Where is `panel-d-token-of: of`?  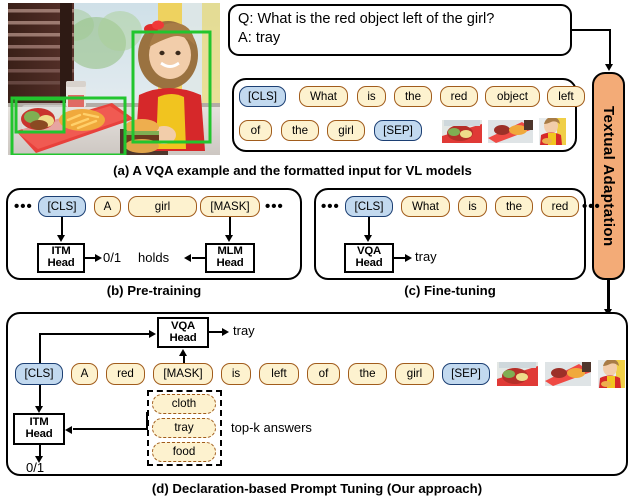 panel-d-token-of: of is located at coordinates (323, 374).